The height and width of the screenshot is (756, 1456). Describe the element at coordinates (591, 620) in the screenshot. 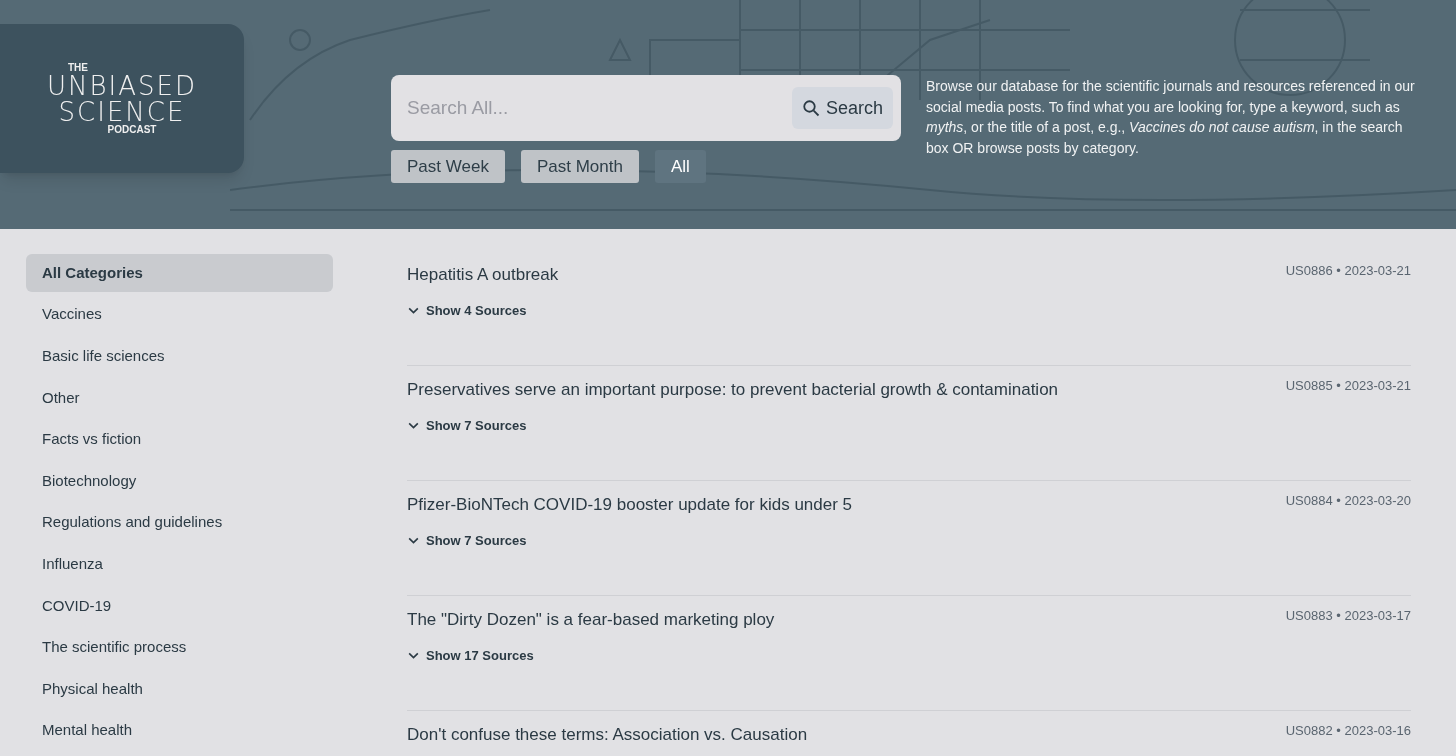

I see `post-title: The "Dirty Dozen" is a fear-based marketing ploy` at that location.